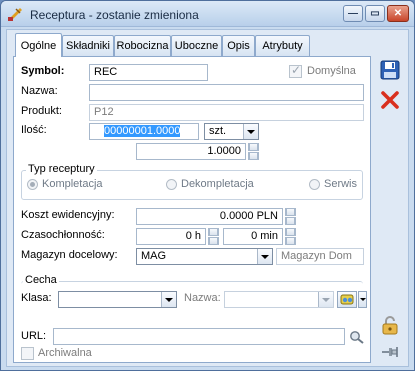 The image size is (415, 371). I want to click on tab-ogolne: Ogólne, so click(38, 45).